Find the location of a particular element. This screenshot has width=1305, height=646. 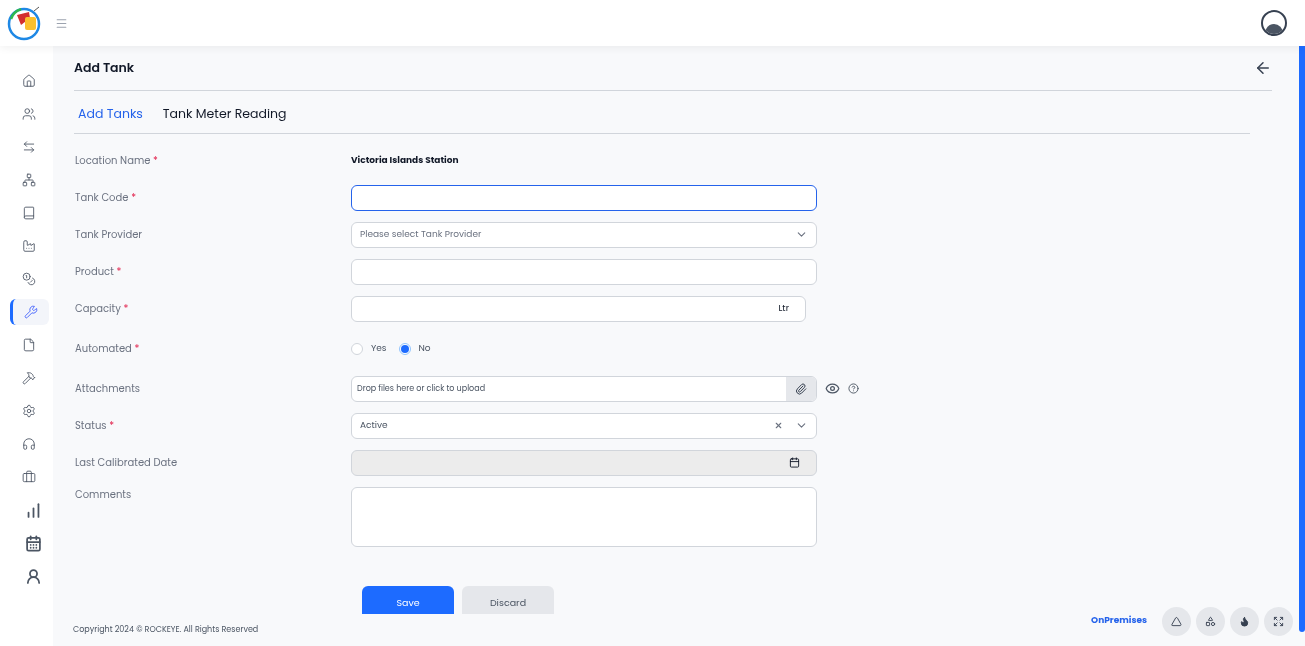

flame-icon is located at coordinates (1244, 621).